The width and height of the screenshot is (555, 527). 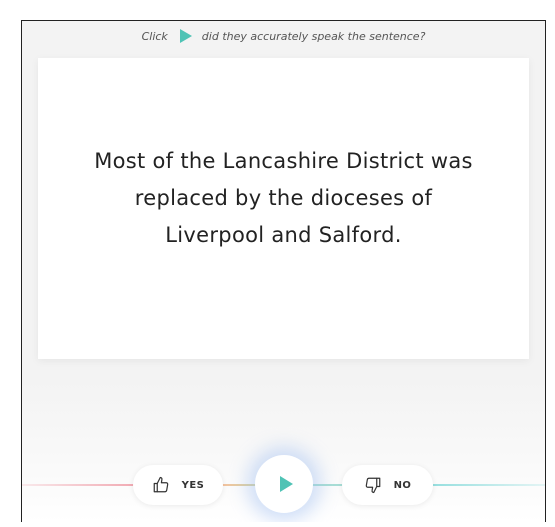 I want to click on wave-line-right, so click(x=489, y=485).